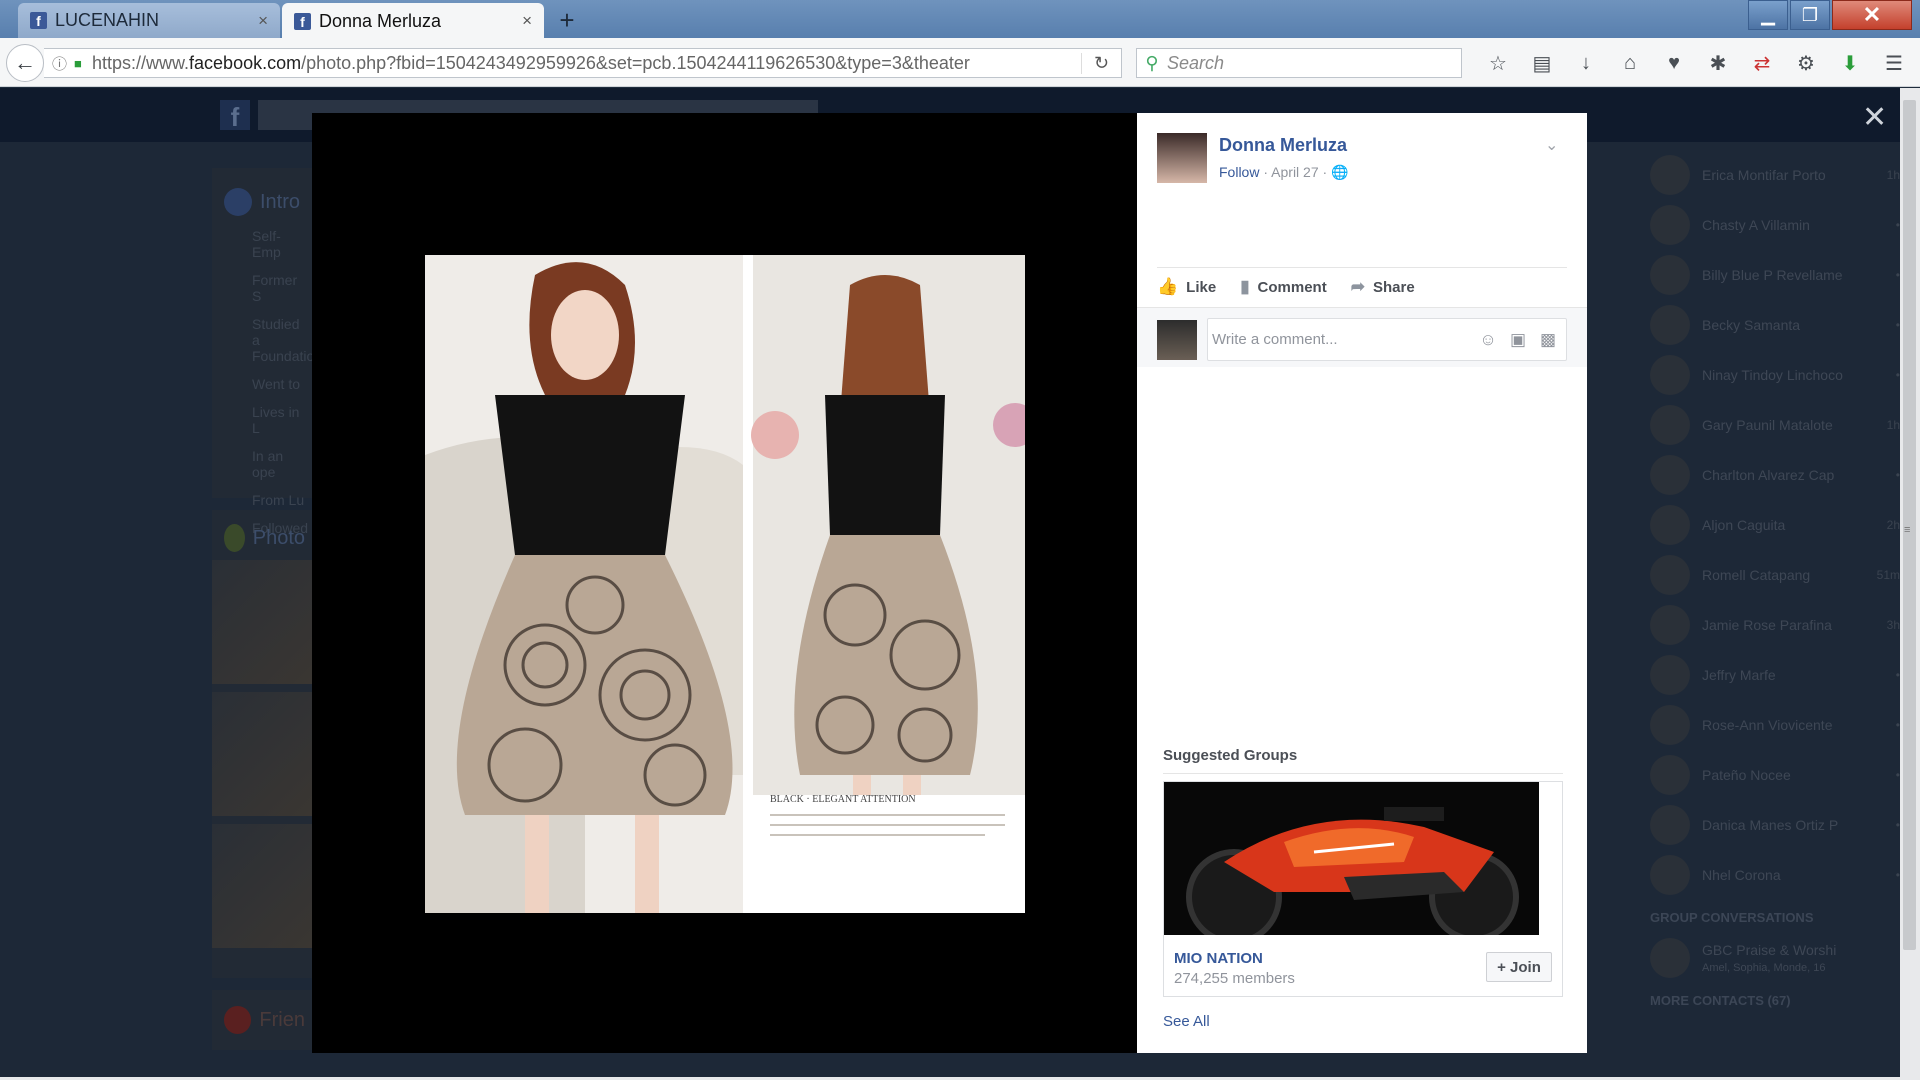 The width and height of the screenshot is (1920, 1080). Describe the element at coordinates (141, 62) in the screenshot. I see `url-prefix: https://www.` at that location.